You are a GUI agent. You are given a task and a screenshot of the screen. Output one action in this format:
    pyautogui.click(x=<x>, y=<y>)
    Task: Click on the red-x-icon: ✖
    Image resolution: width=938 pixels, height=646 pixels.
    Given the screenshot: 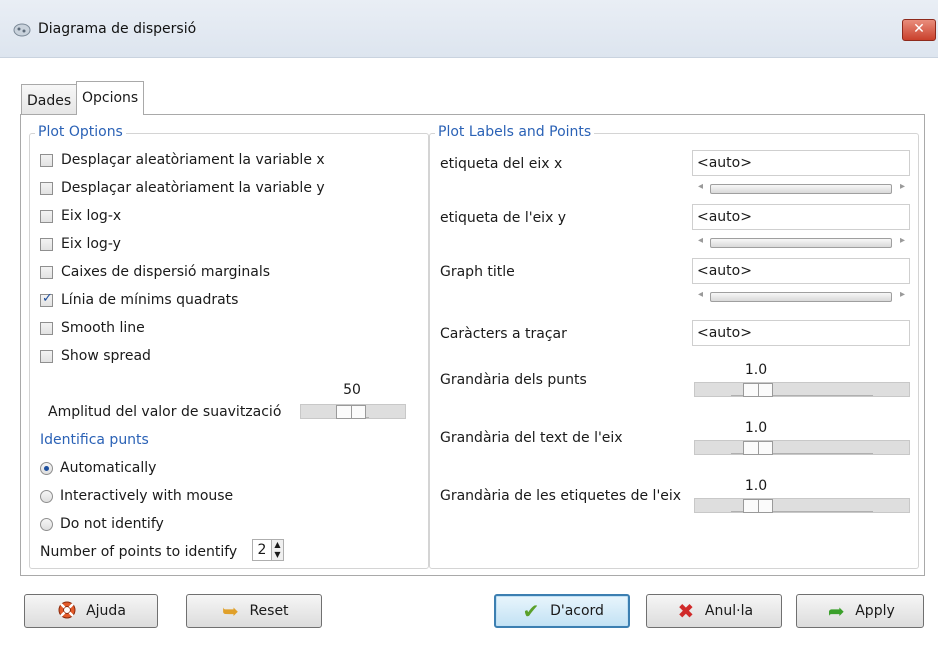 What is the action you would take?
    pyautogui.click(x=686, y=611)
    